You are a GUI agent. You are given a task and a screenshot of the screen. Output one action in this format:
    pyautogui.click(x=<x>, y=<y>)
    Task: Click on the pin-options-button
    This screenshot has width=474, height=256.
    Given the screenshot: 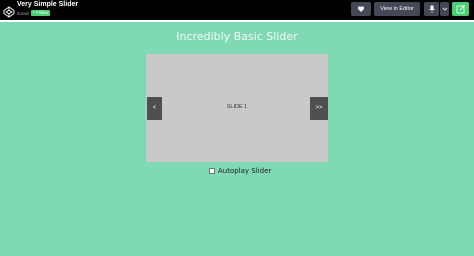 What is the action you would take?
    pyautogui.click(x=444, y=9)
    